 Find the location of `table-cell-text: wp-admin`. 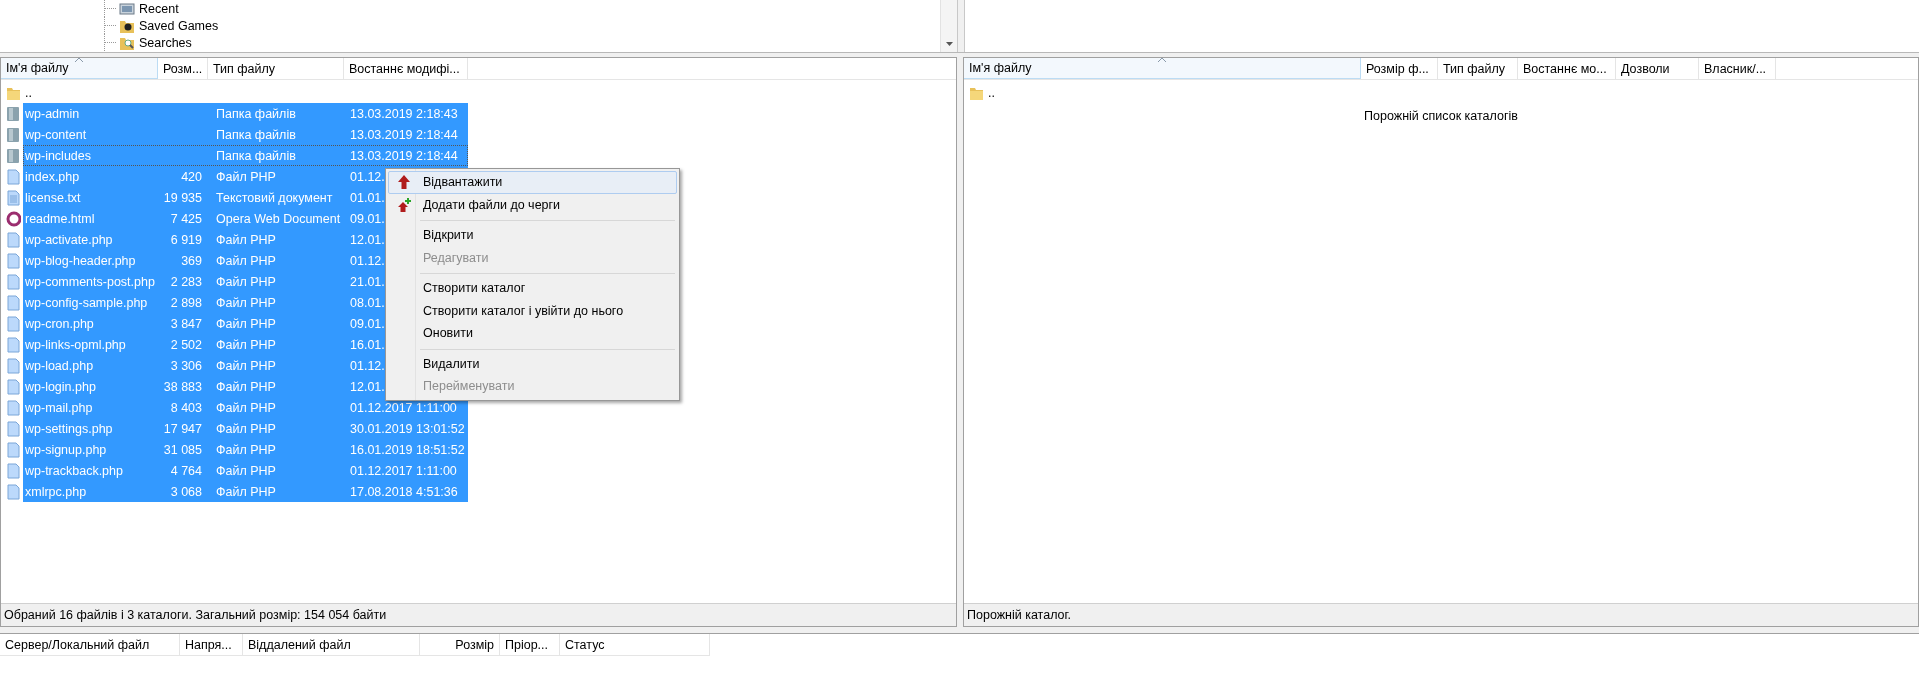

table-cell-text: wp-admin is located at coordinates (52, 113).